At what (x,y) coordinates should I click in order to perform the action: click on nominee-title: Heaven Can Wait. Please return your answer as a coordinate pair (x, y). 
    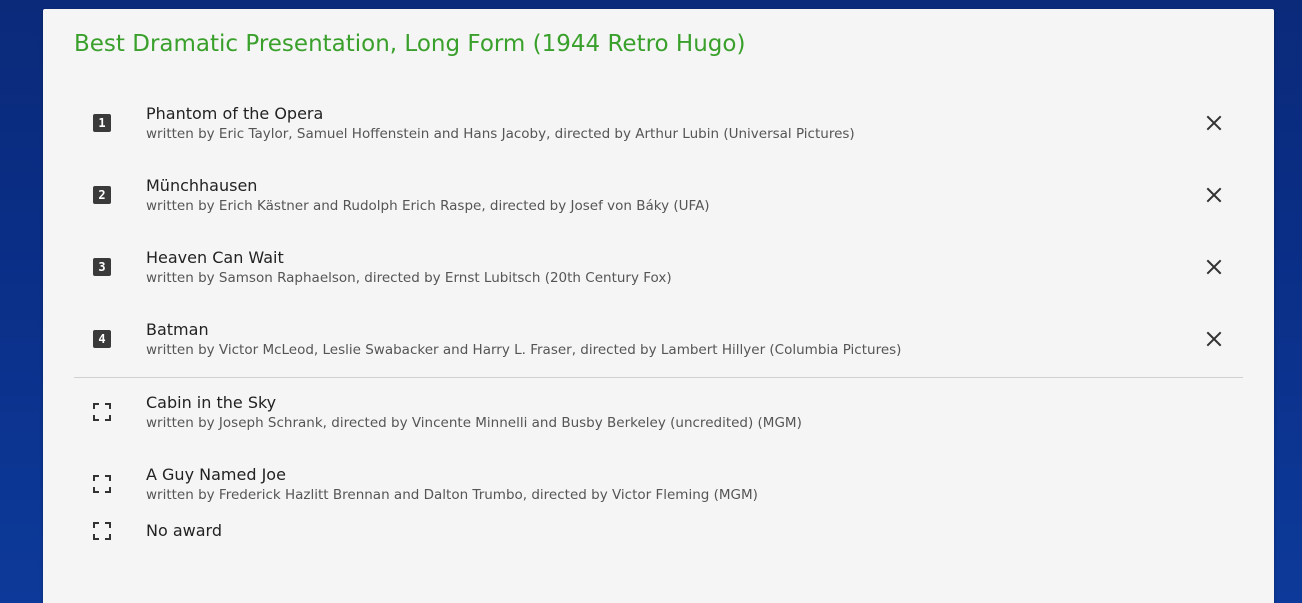
    Looking at the image, I should click on (215, 257).